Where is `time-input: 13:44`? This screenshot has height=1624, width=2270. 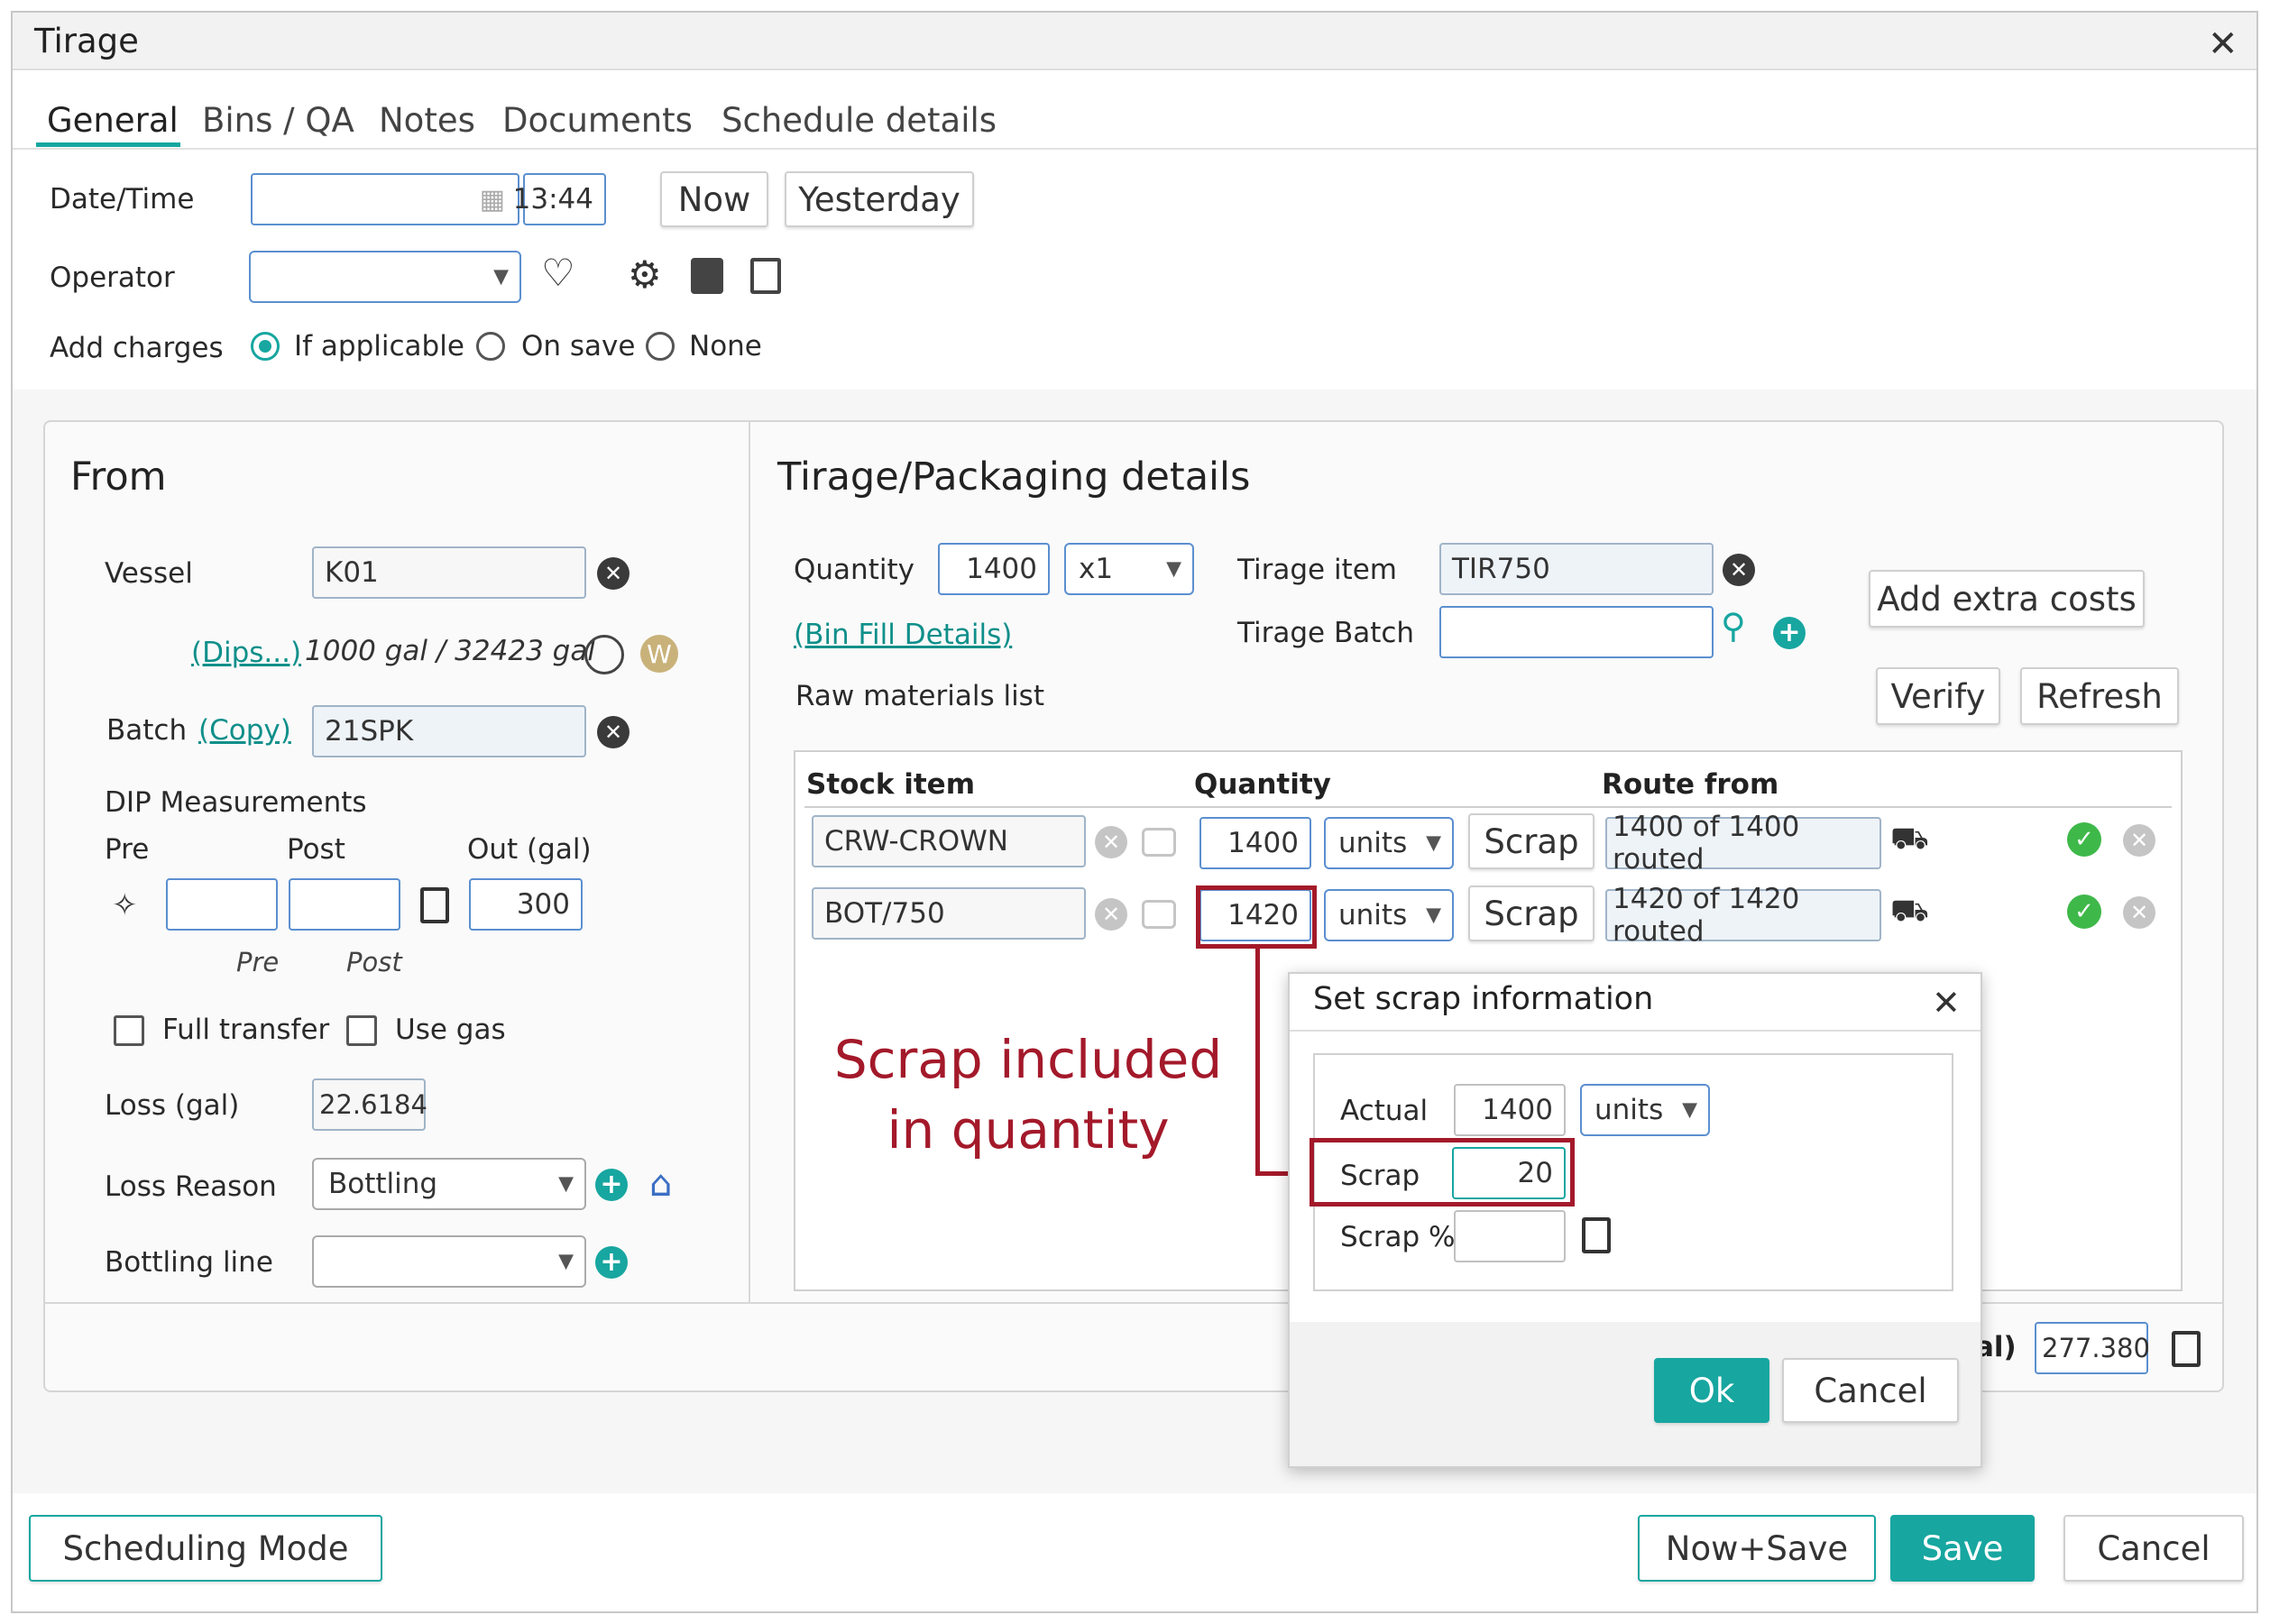
time-input: 13:44 is located at coordinates (559, 199).